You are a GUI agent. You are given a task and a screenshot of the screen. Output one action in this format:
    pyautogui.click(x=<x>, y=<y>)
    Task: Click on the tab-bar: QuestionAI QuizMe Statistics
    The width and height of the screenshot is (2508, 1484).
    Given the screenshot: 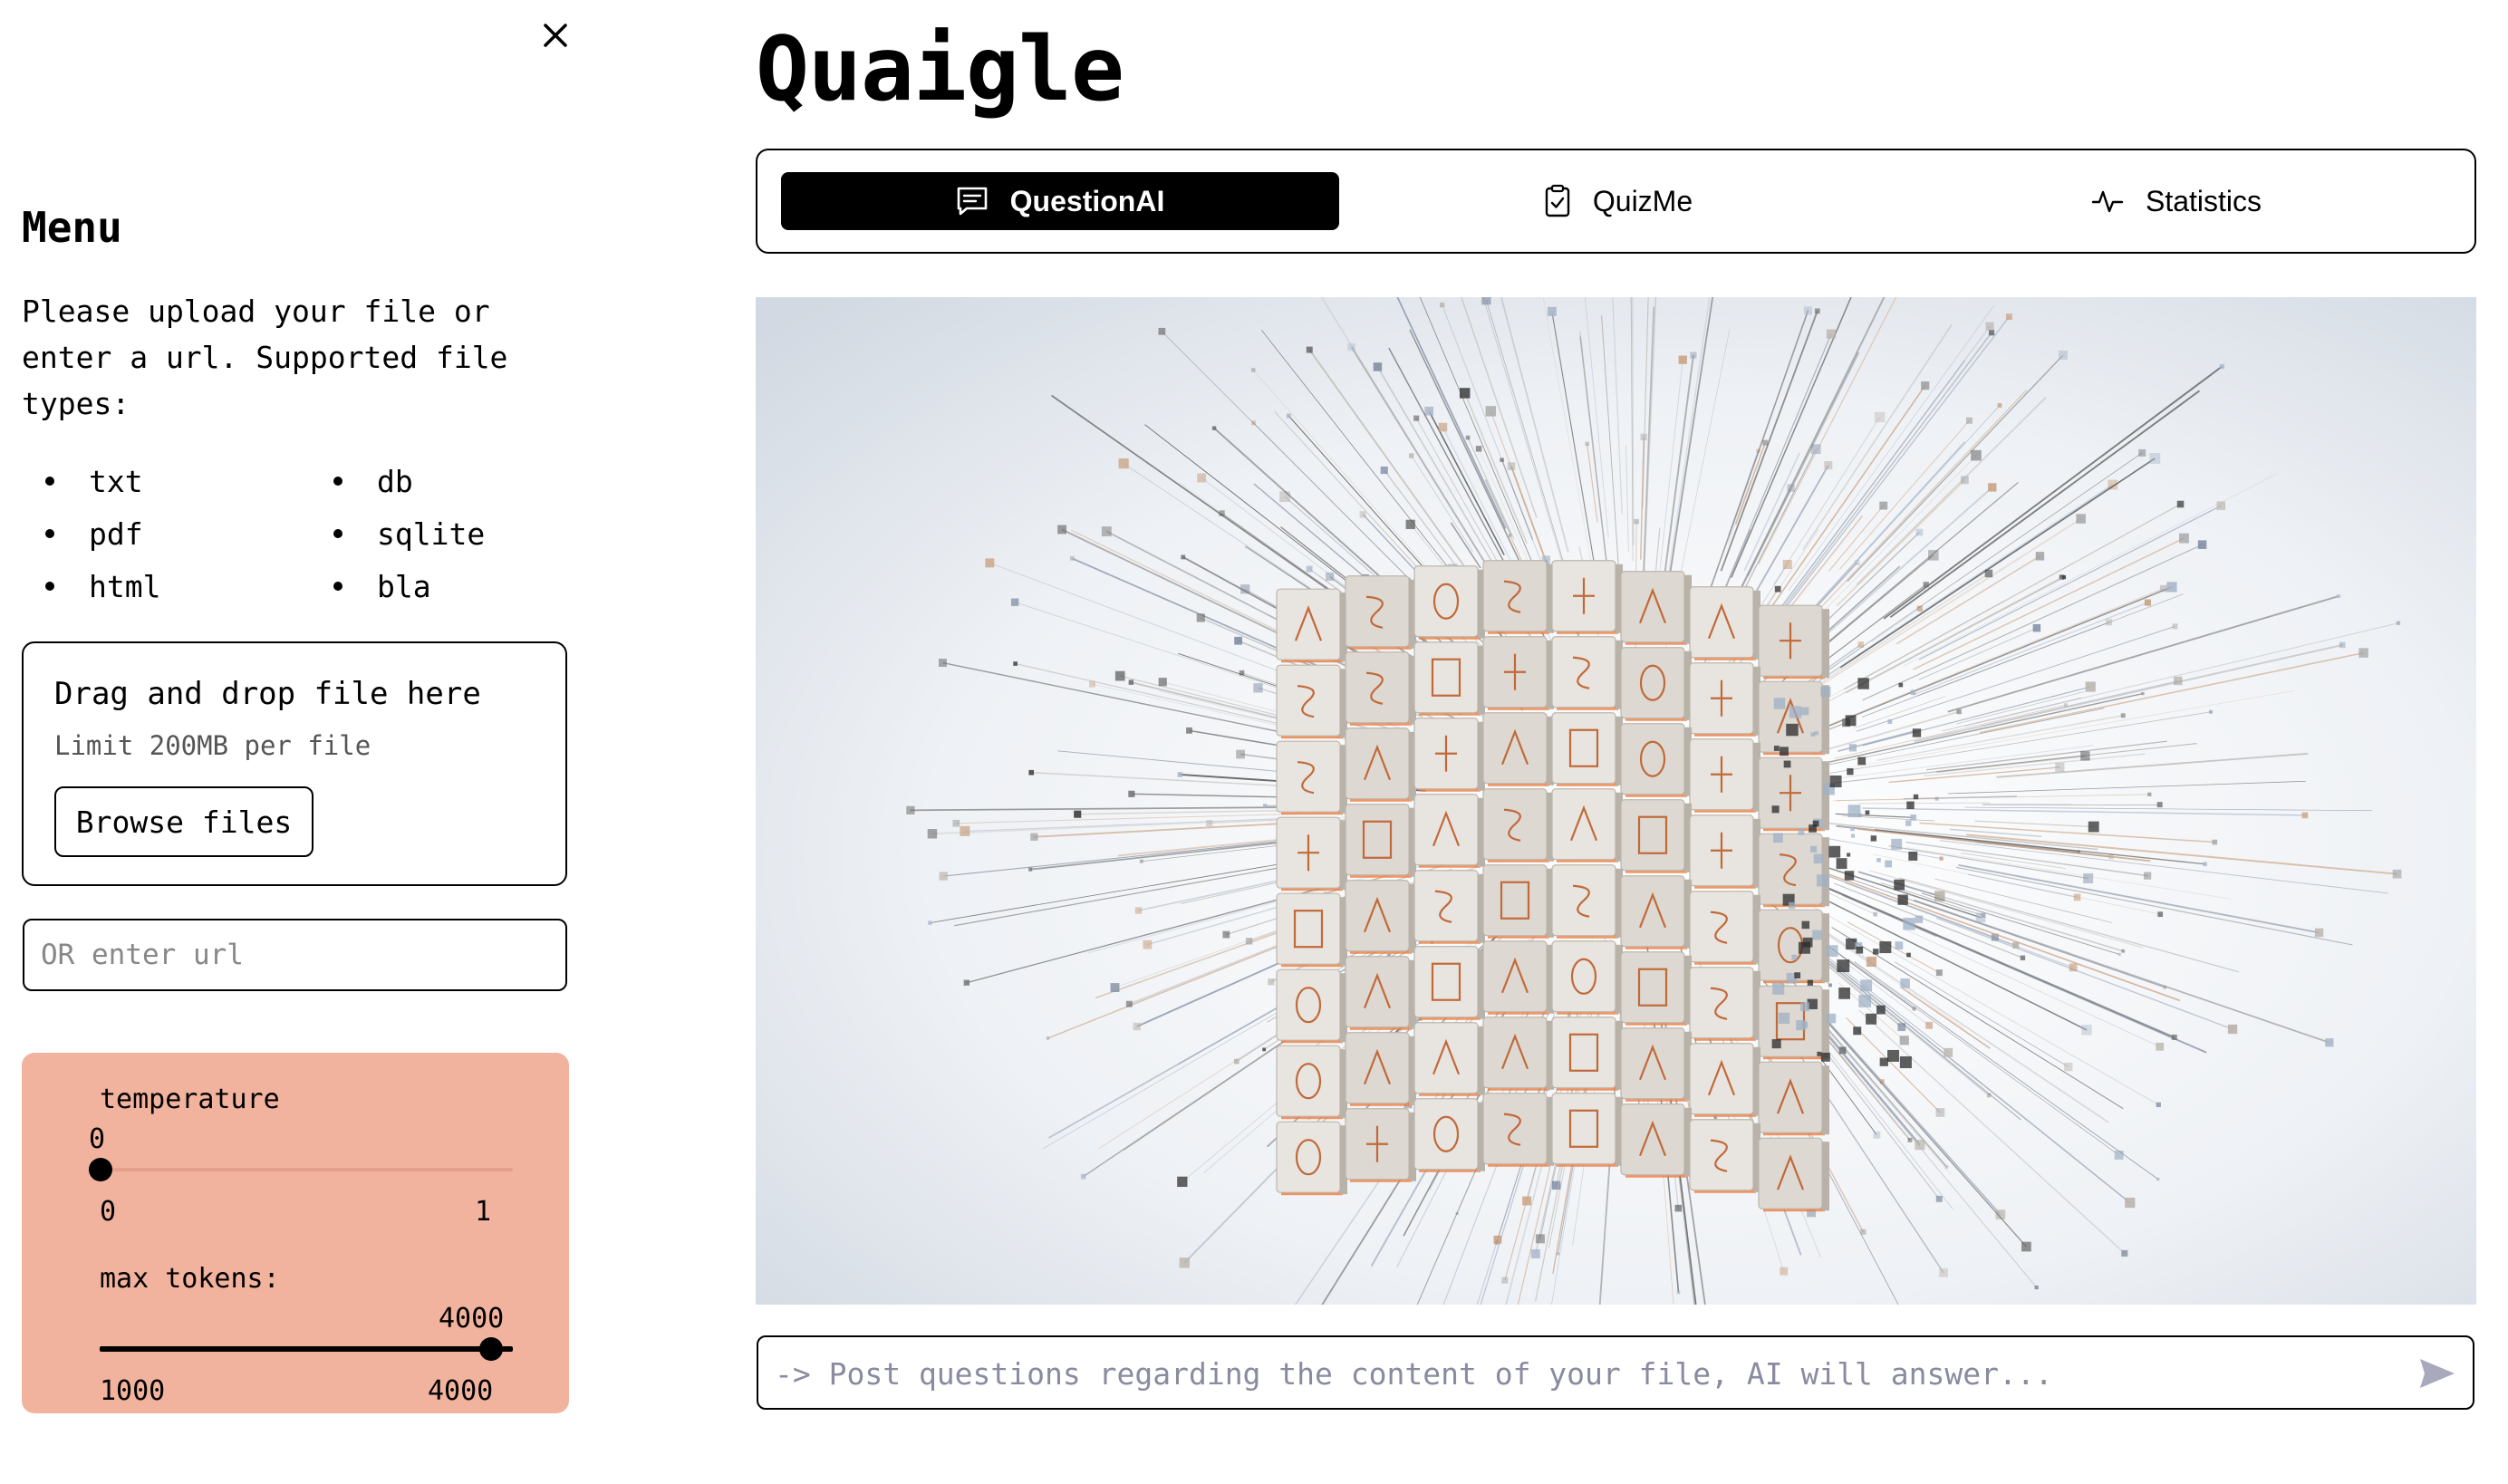 What is the action you would take?
    pyautogui.click(x=1616, y=202)
    